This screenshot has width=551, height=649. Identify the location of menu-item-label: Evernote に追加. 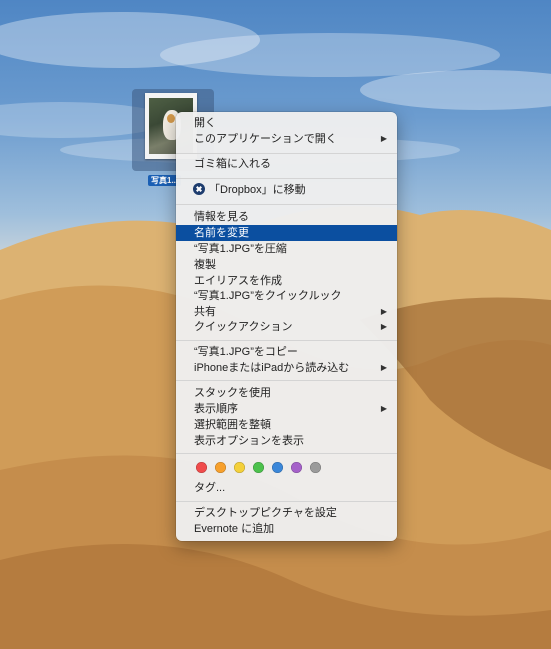
(234, 529).